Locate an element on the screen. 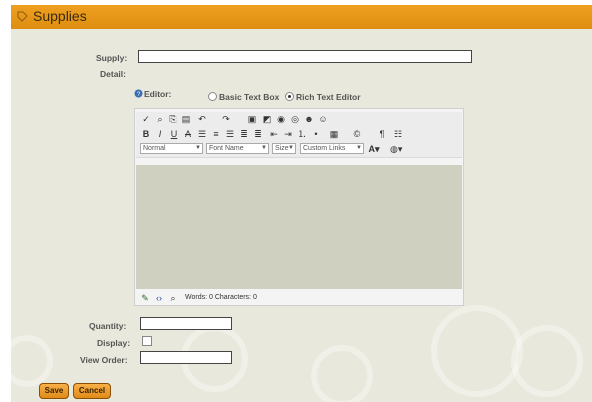  quantity-label: Quantity: is located at coordinates (108, 326).